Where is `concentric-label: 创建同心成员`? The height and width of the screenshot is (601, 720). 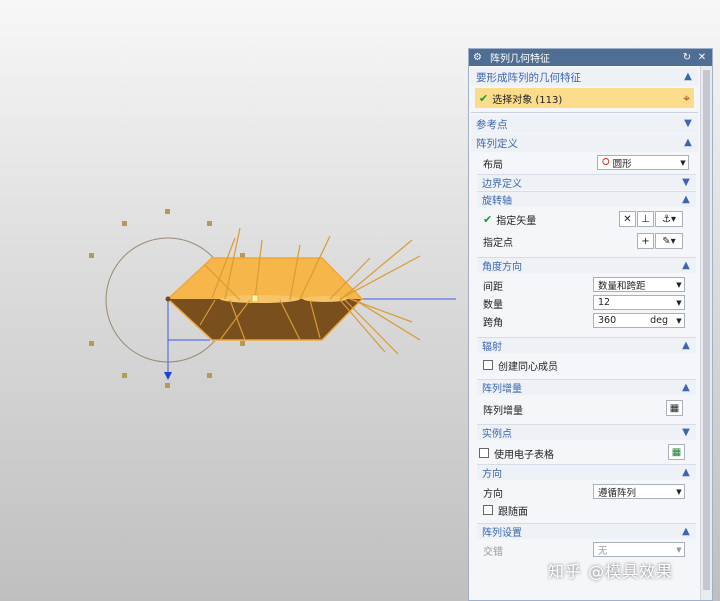 concentric-label: 创建同心成员 is located at coordinates (528, 367).